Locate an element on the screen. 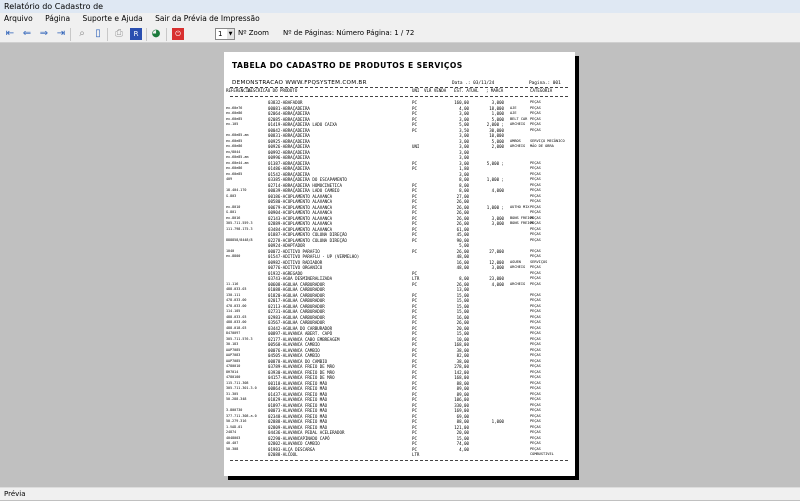 Image resolution: width=800 pixels, height=501 pixels. col-desc: DESCRICAO DO PRODUTO is located at coordinates (273, 90).